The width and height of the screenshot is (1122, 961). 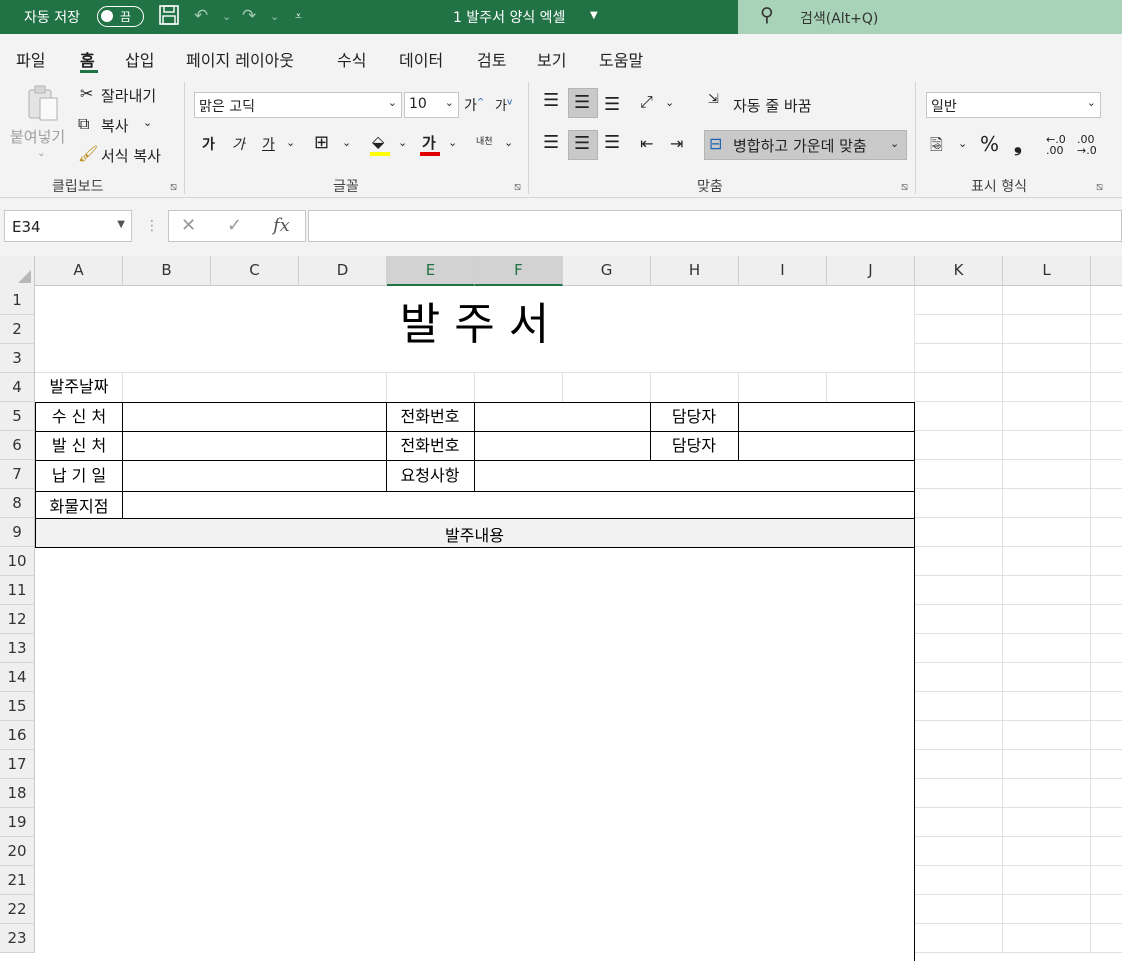 I want to click on phonetic-button: 내천, so click(x=484, y=140).